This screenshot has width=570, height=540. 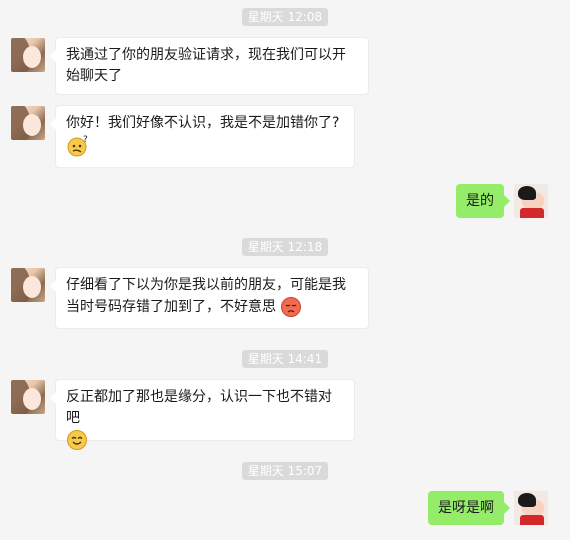 What do you see at coordinates (480, 201) in the screenshot?
I see `message-text: 是的` at bounding box center [480, 201].